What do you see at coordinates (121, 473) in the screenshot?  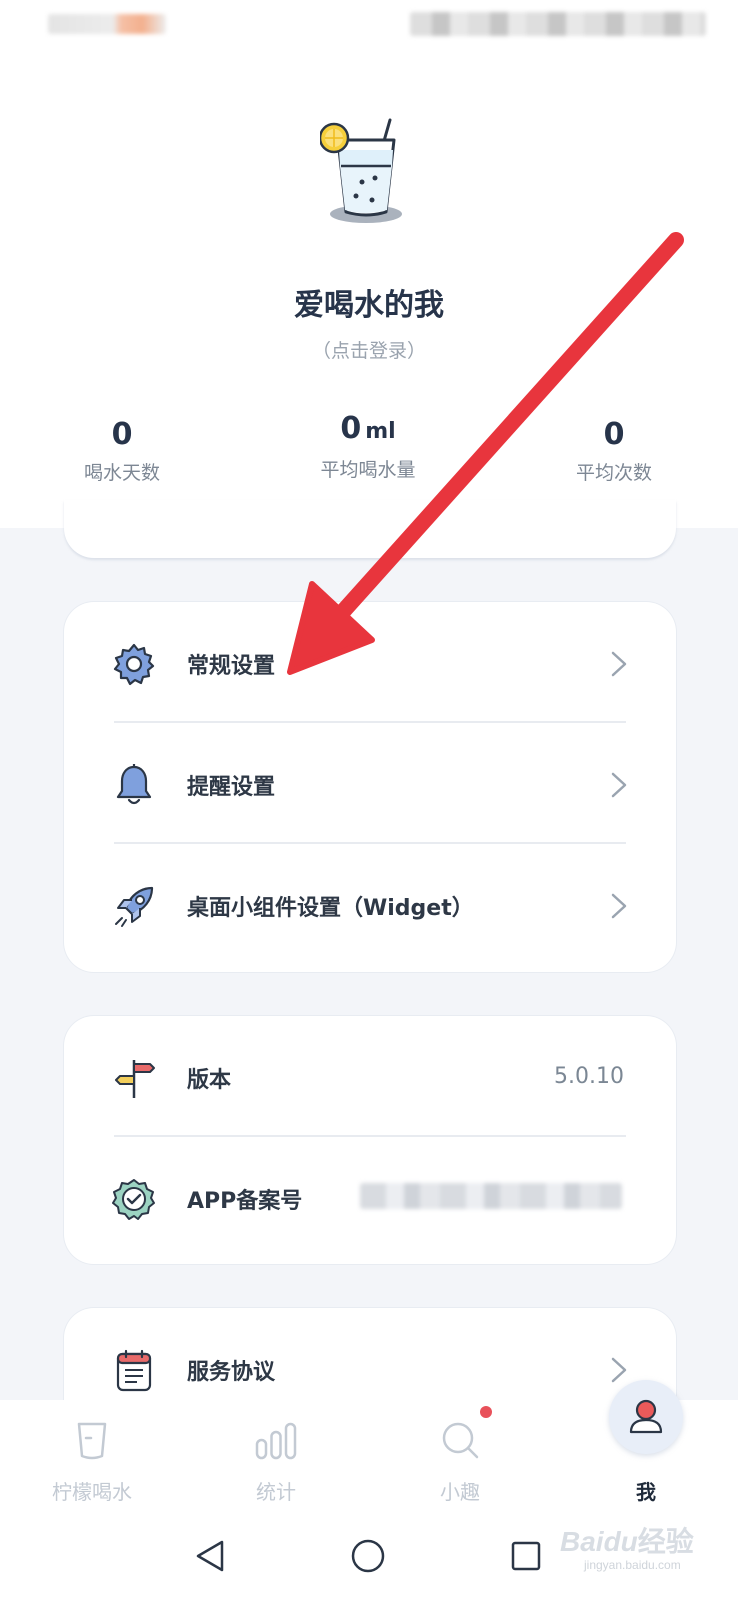 I see `stat-label: 喝水天数` at bounding box center [121, 473].